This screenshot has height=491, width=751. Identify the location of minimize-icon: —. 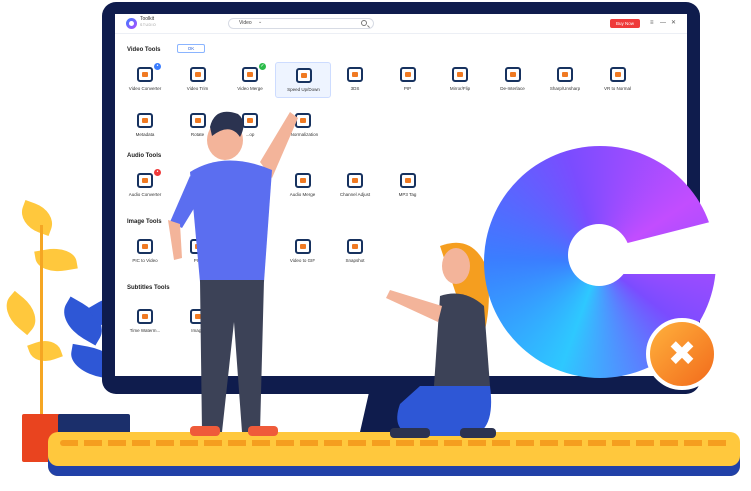
(663, 23).